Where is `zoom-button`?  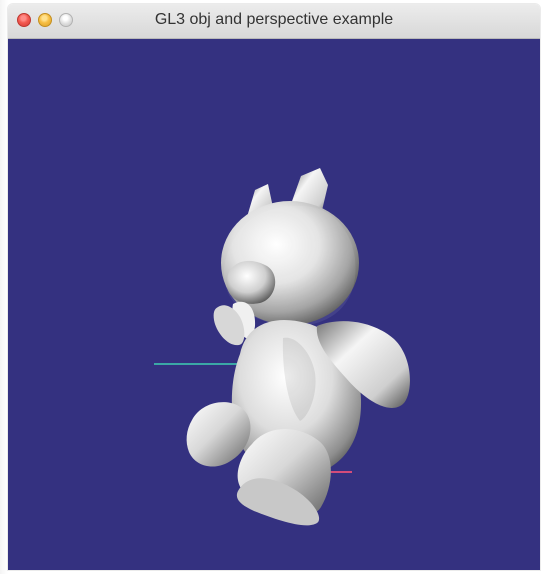 zoom-button is located at coordinates (66, 20).